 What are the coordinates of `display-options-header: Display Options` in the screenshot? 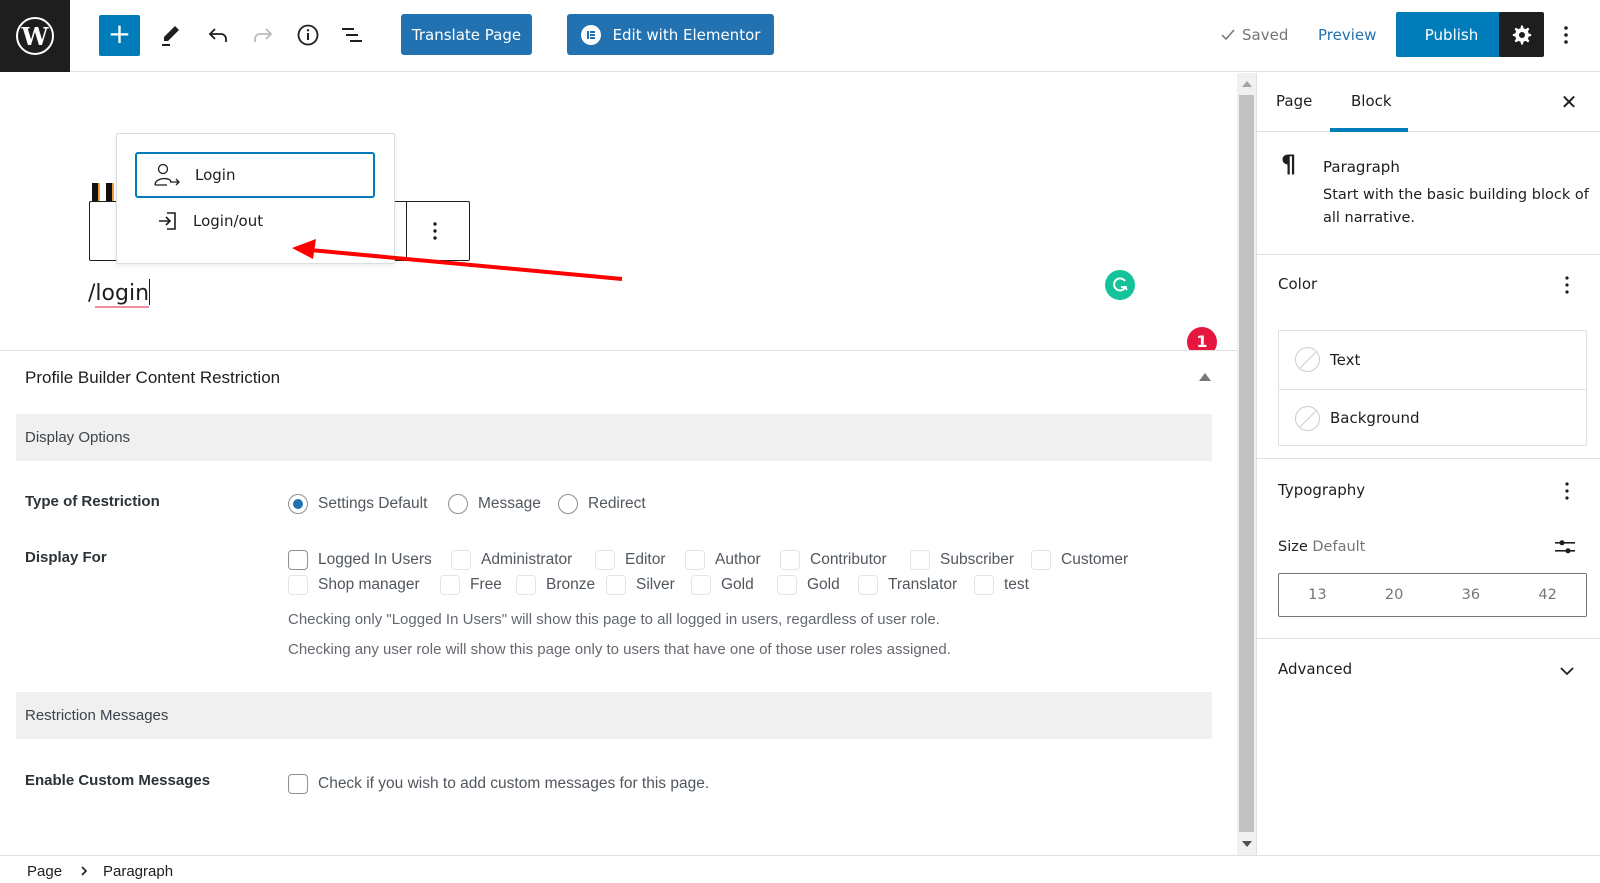 It's located at (614, 437).